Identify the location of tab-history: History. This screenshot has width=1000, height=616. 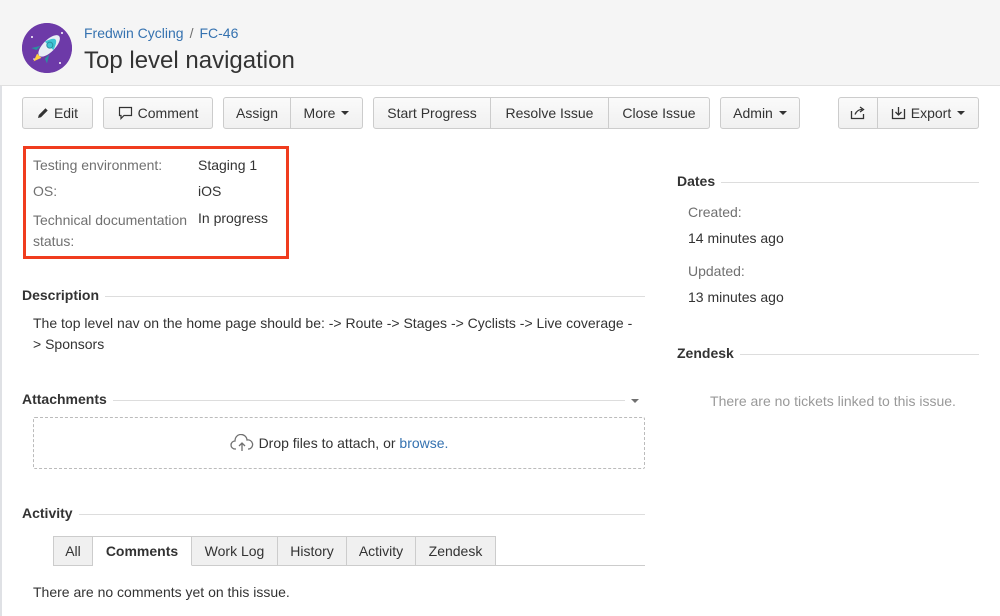
(312, 551).